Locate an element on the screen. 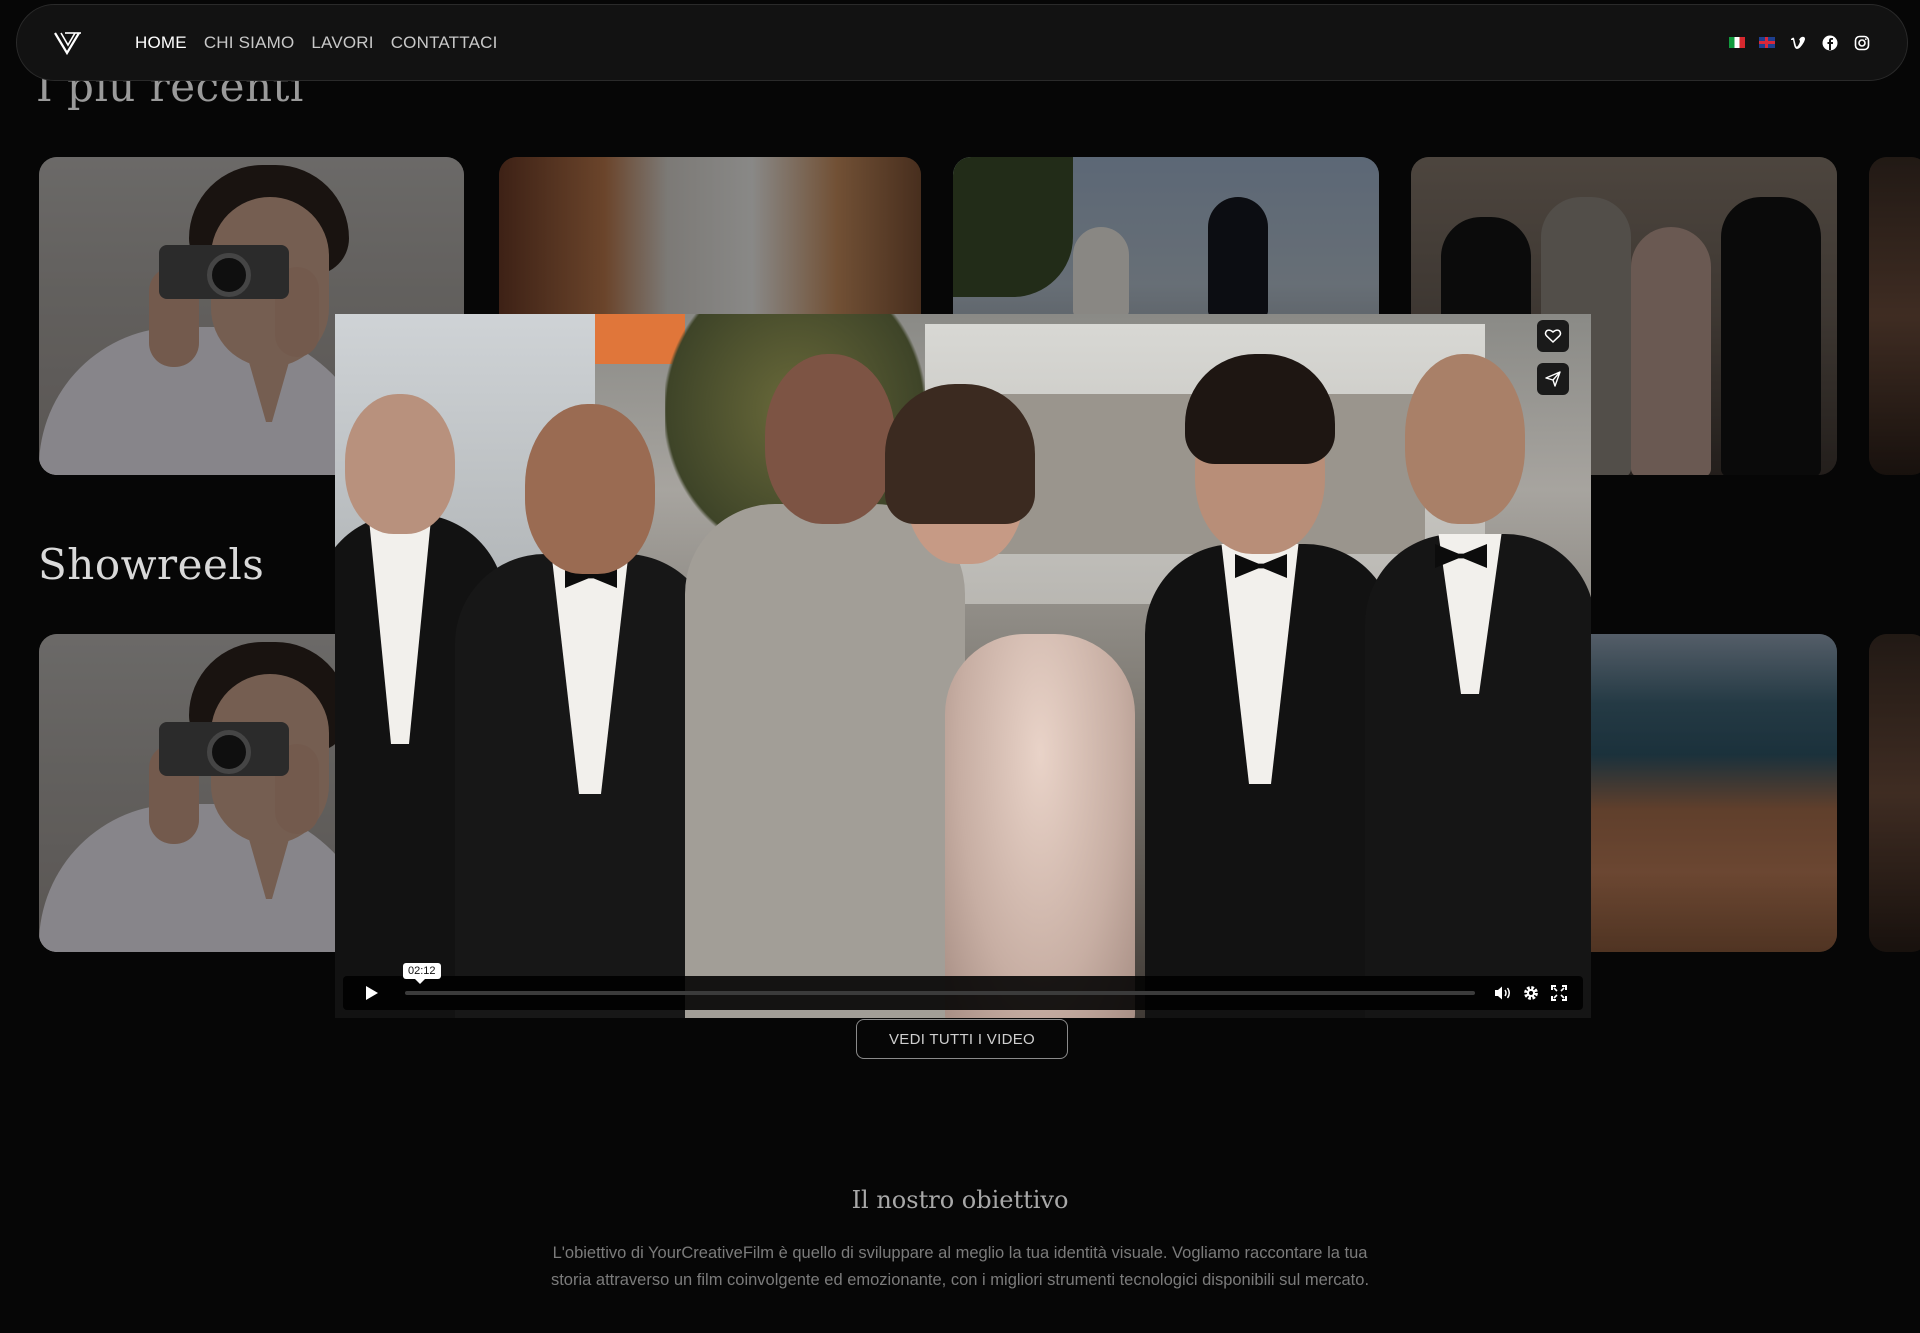  language-italian-flag-icon is located at coordinates (1737, 42).